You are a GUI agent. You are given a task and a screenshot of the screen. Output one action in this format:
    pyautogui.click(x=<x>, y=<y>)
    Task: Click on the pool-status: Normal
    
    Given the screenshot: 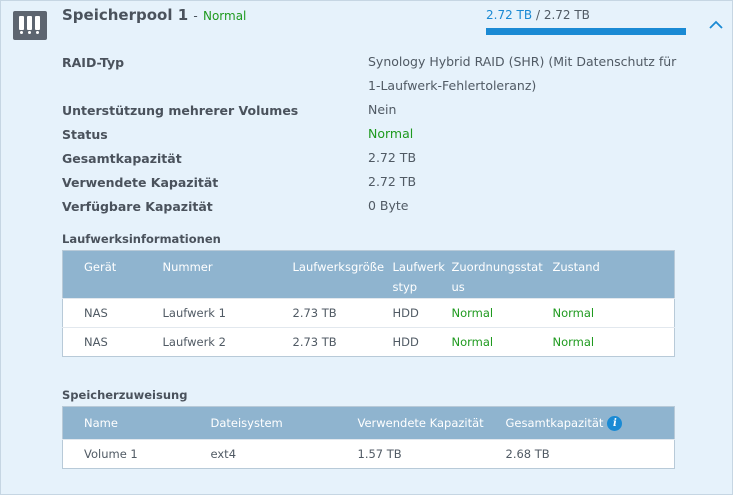 What is the action you would take?
    pyautogui.click(x=224, y=16)
    